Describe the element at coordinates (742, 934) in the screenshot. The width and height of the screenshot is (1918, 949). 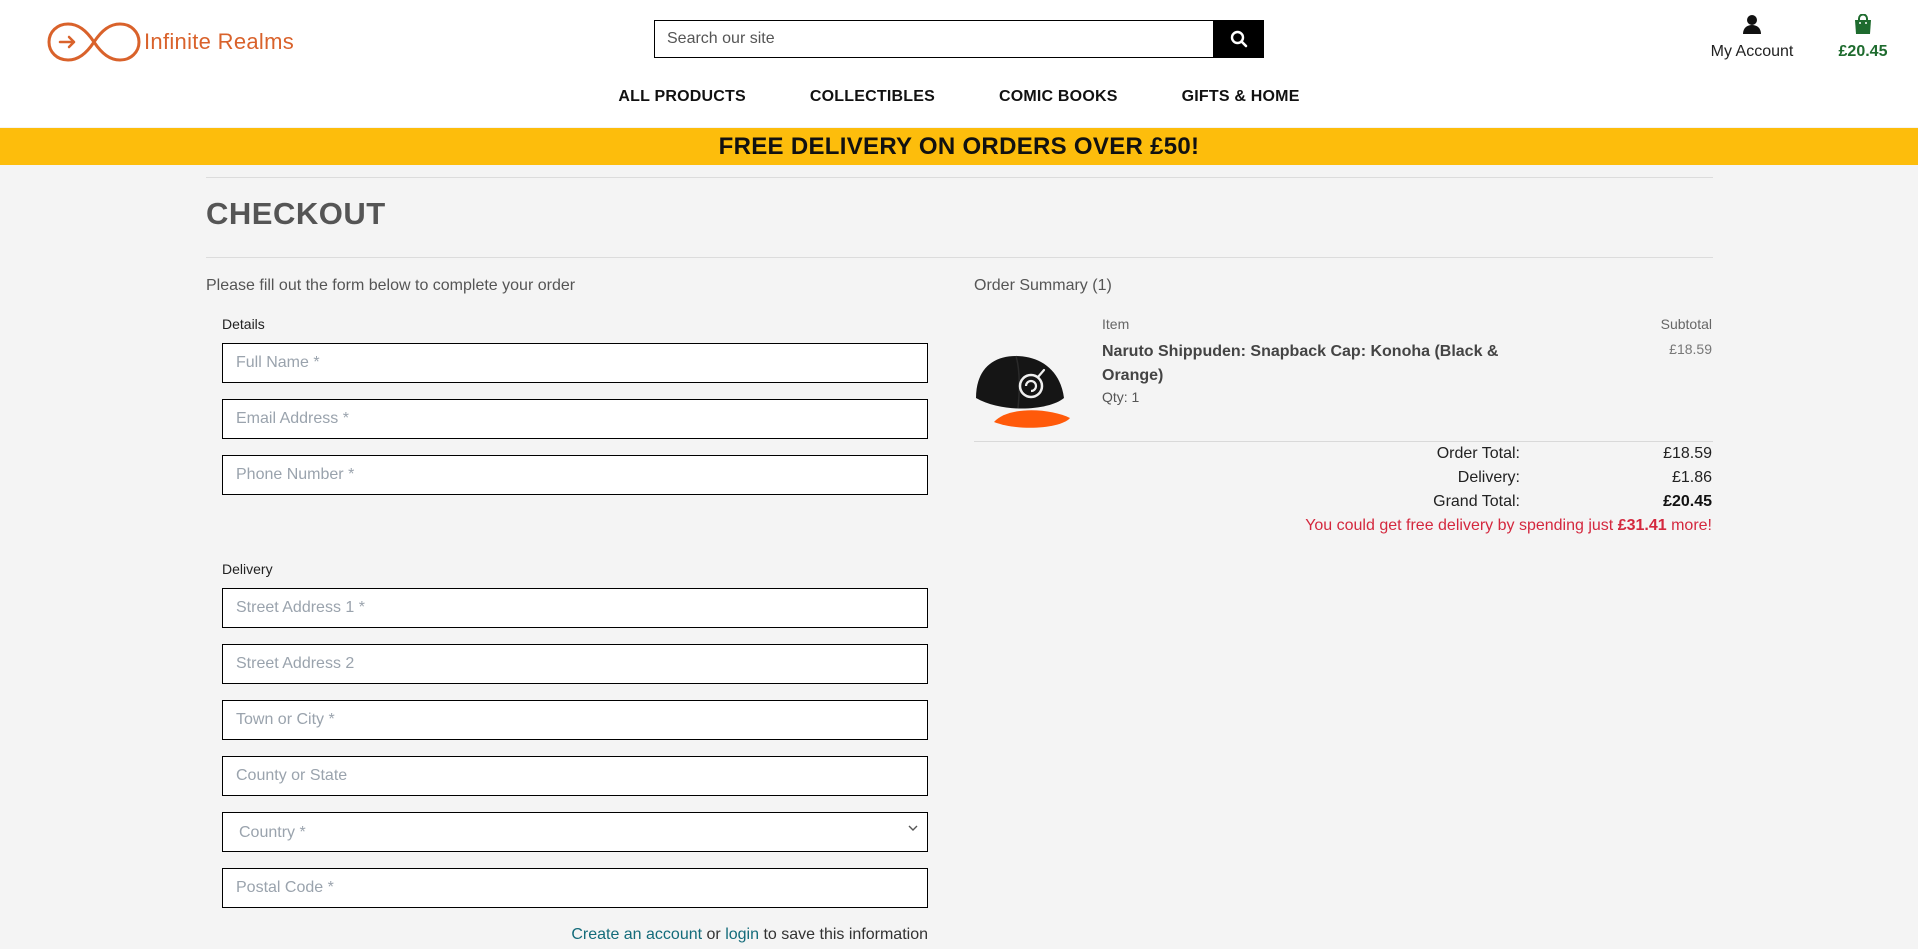
I see `login-link: login` at that location.